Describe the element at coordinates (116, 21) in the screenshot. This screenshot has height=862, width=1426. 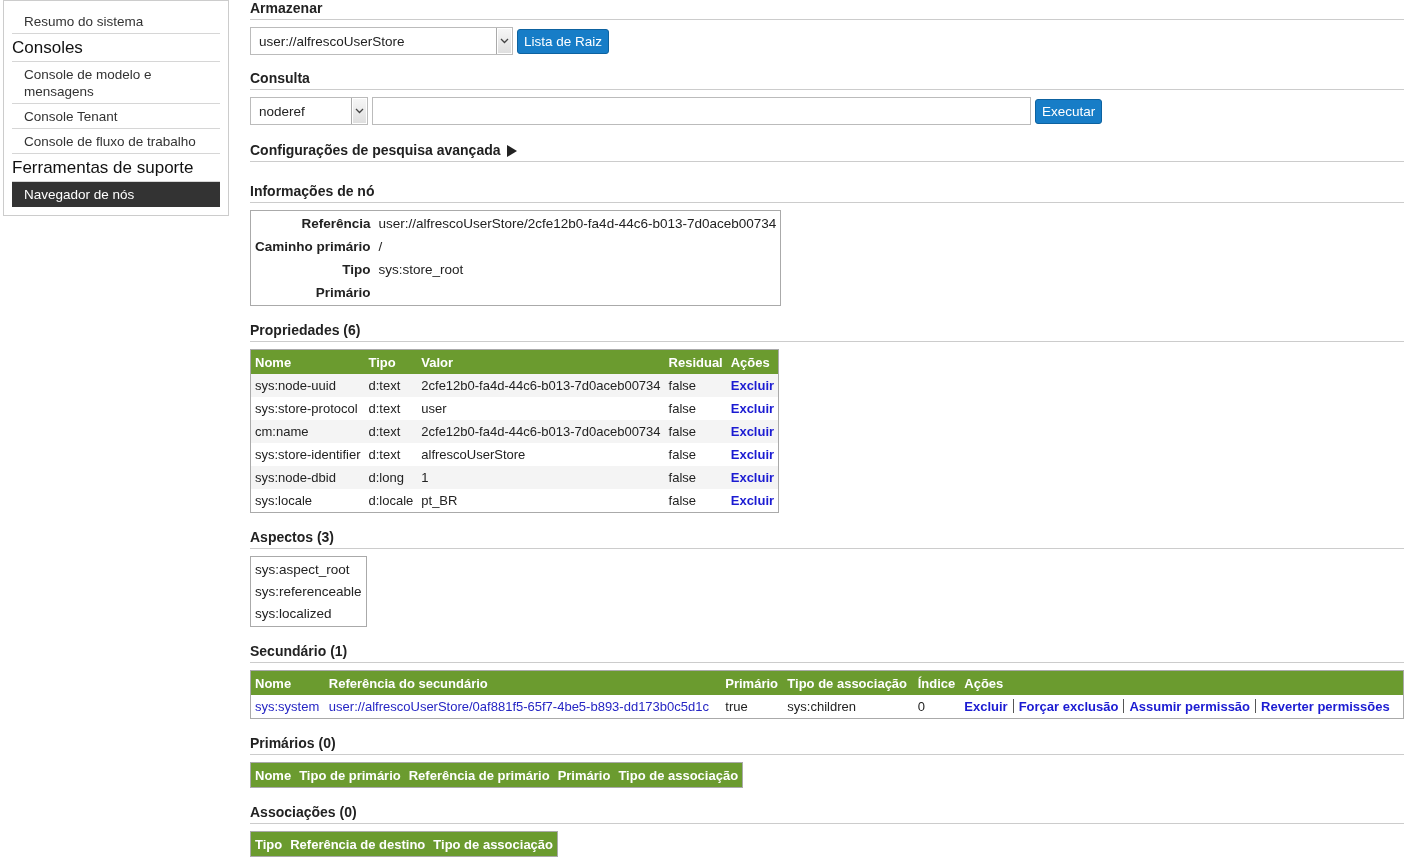
I see `sidebar-link: Resumo do sistema` at that location.